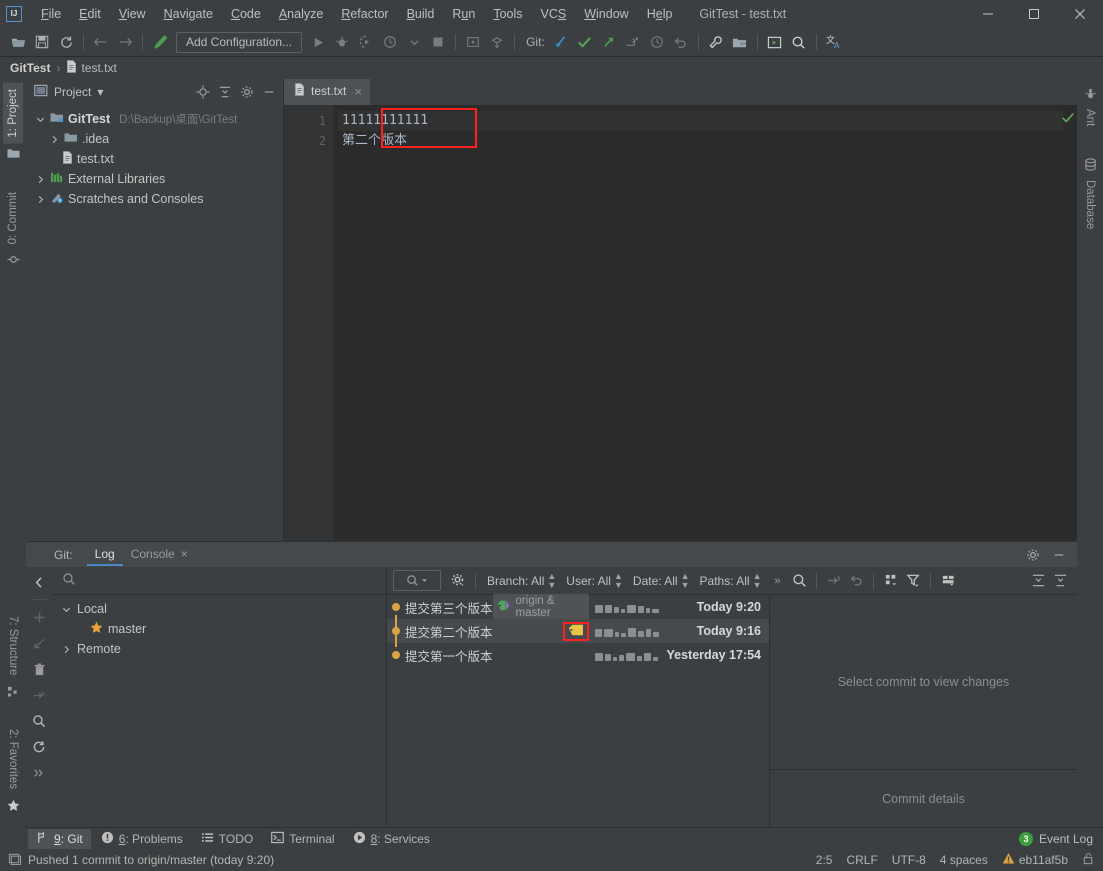 The image size is (1103, 871). Describe the element at coordinates (125, 42) in the screenshot. I see `forward-arrow-icon` at that location.